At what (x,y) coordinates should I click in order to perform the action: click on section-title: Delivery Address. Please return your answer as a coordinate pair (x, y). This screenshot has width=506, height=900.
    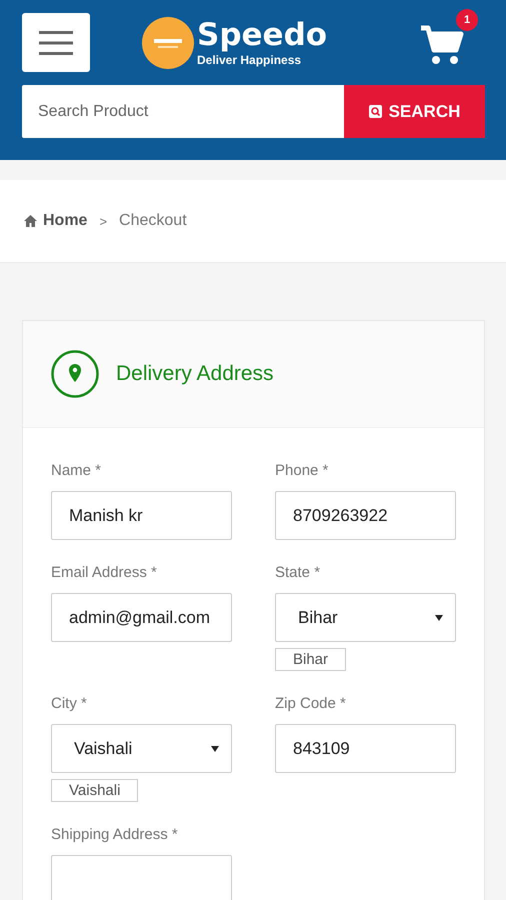
    Looking at the image, I should click on (195, 374).